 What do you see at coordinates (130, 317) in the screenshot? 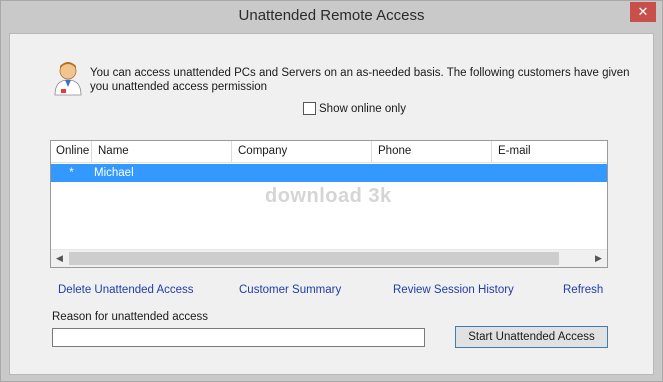
I see `reason-label: Reason for unattended access` at bounding box center [130, 317].